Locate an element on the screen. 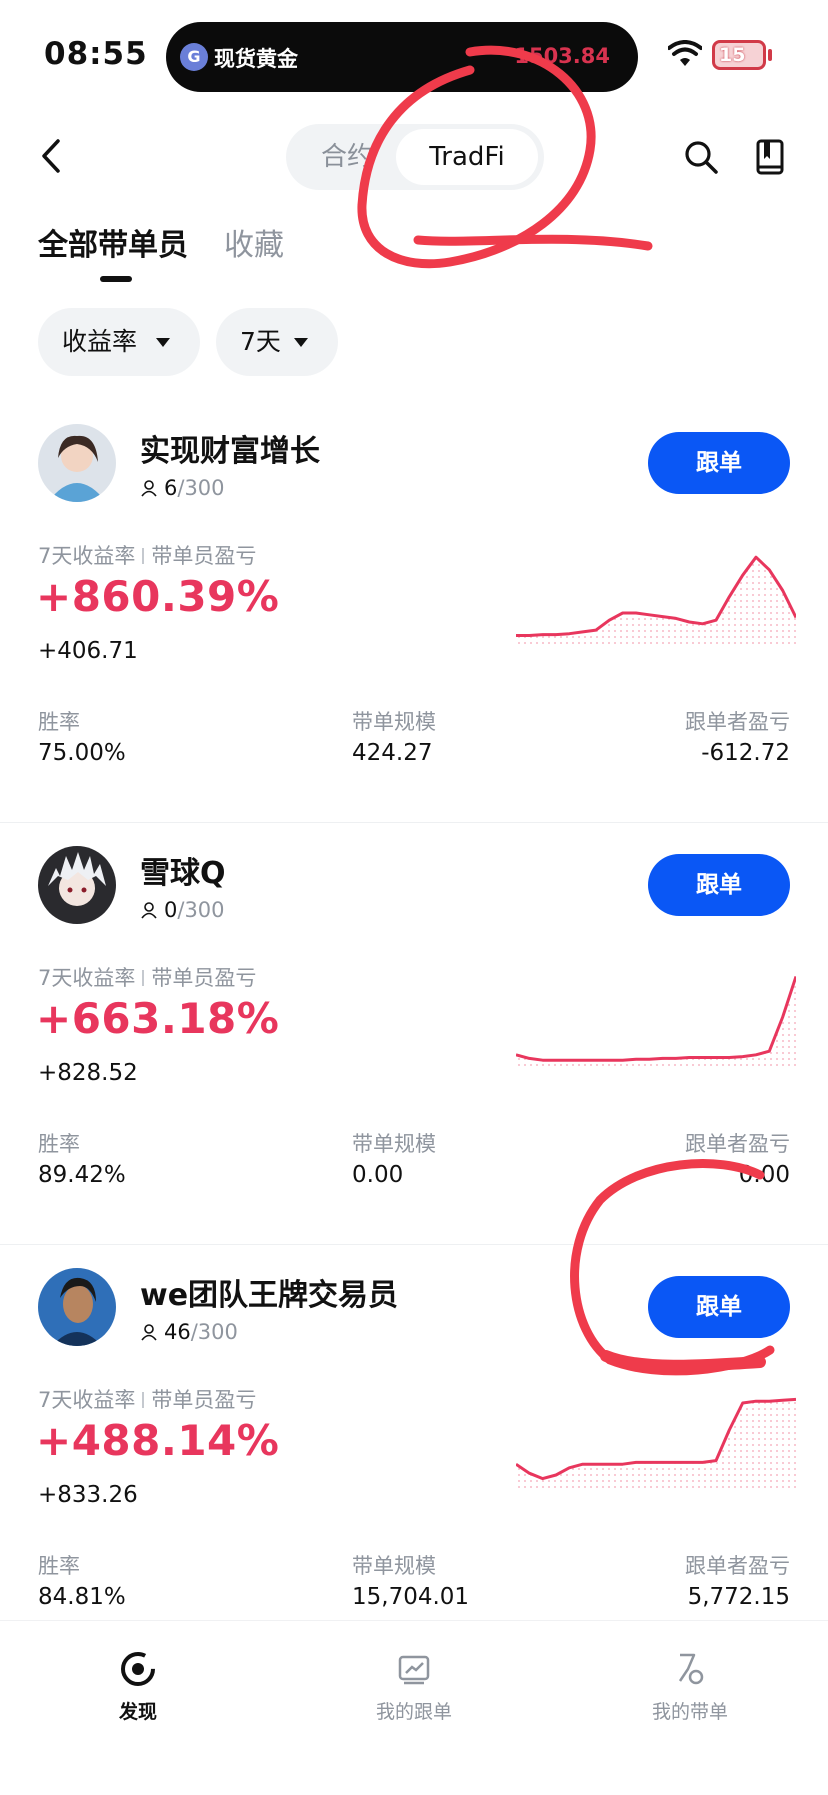 This screenshot has width=828, height=1795. segment-tradfi: TradFi is located at coordinates (467, 157).